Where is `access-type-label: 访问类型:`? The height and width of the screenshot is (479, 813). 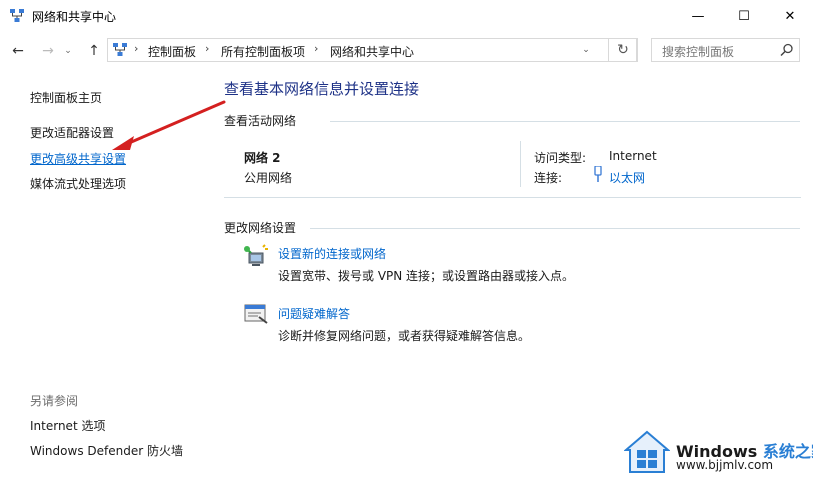 access-type-label: 访问类型: is located at coordinates (560, 158).